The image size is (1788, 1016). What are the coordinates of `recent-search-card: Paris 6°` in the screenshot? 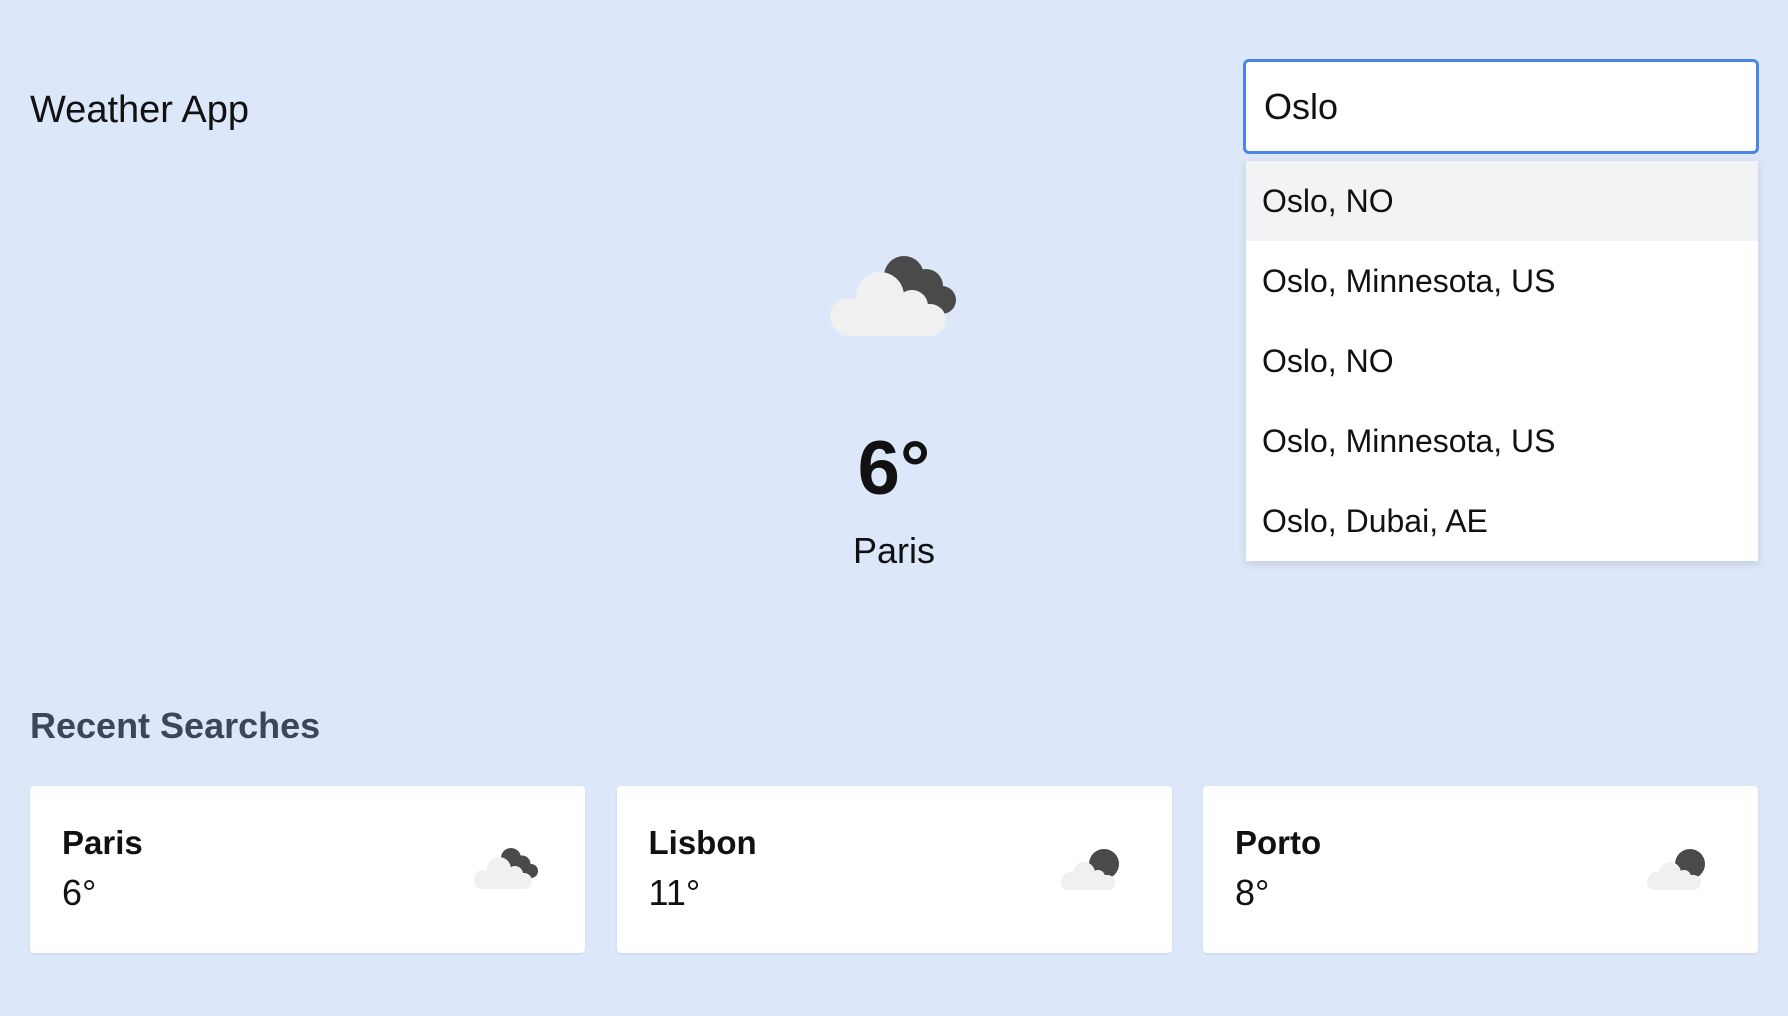 It's located at (307, 869).